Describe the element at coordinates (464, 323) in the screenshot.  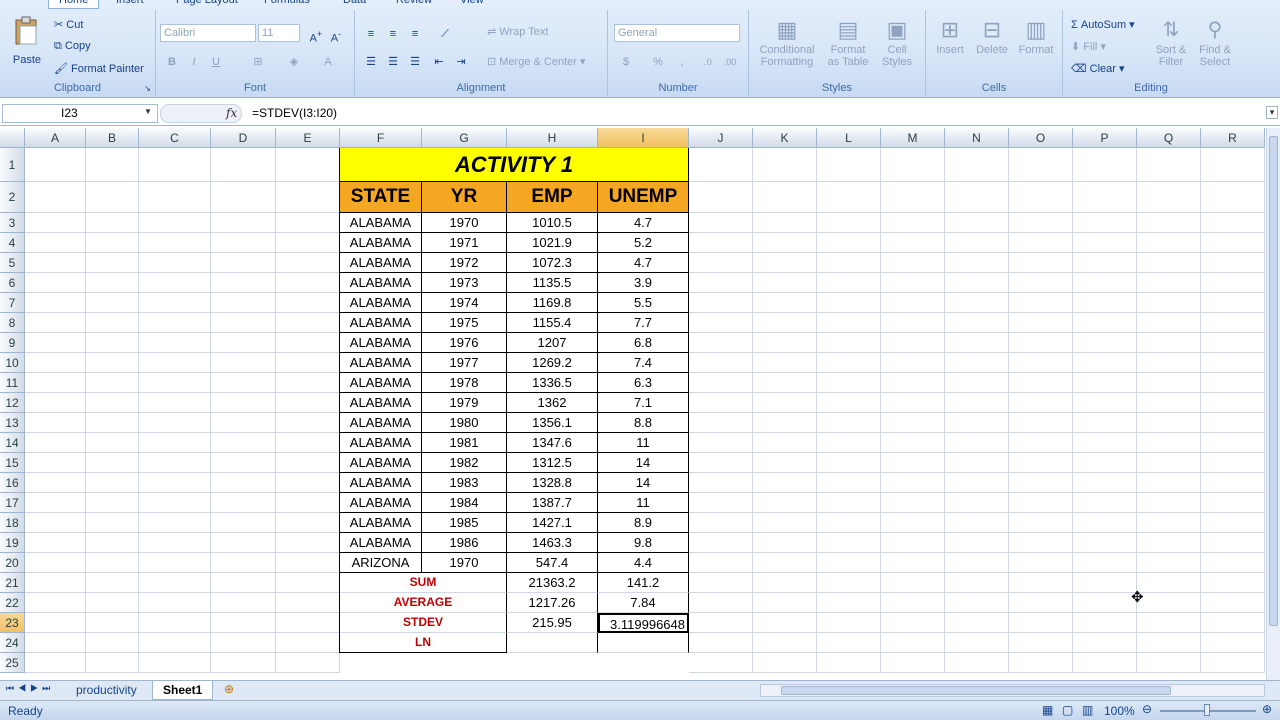
I see `table-data-cell: 1975` at that location.